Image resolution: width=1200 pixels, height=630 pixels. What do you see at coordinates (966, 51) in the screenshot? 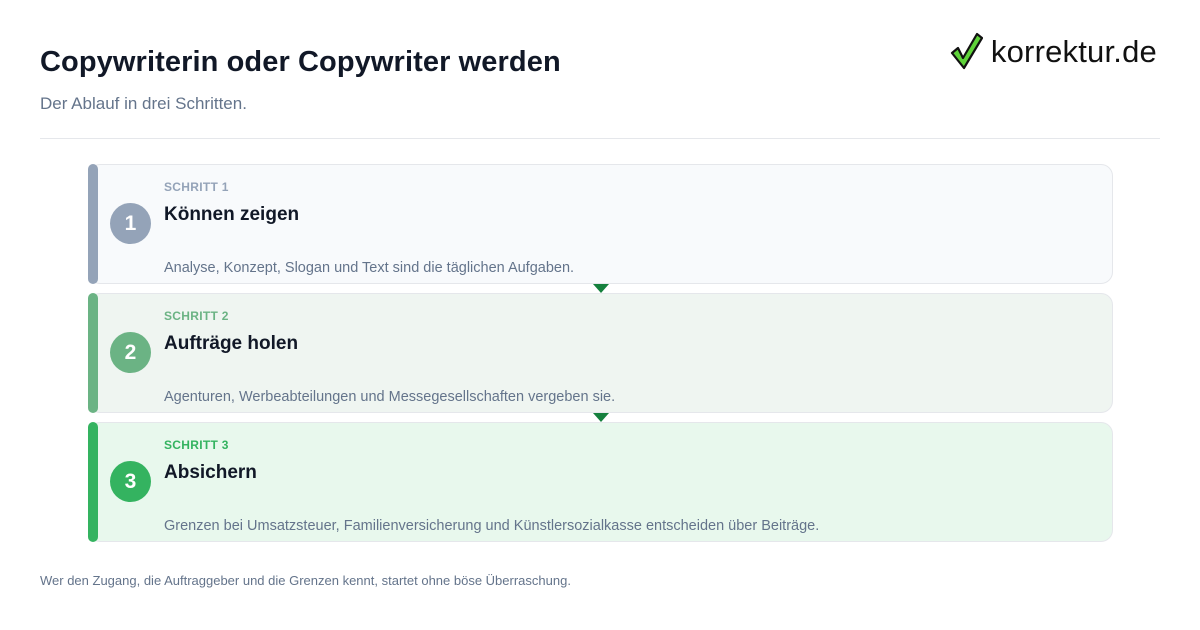
I see `checkmark-icon` at bounding box center [966, 51].